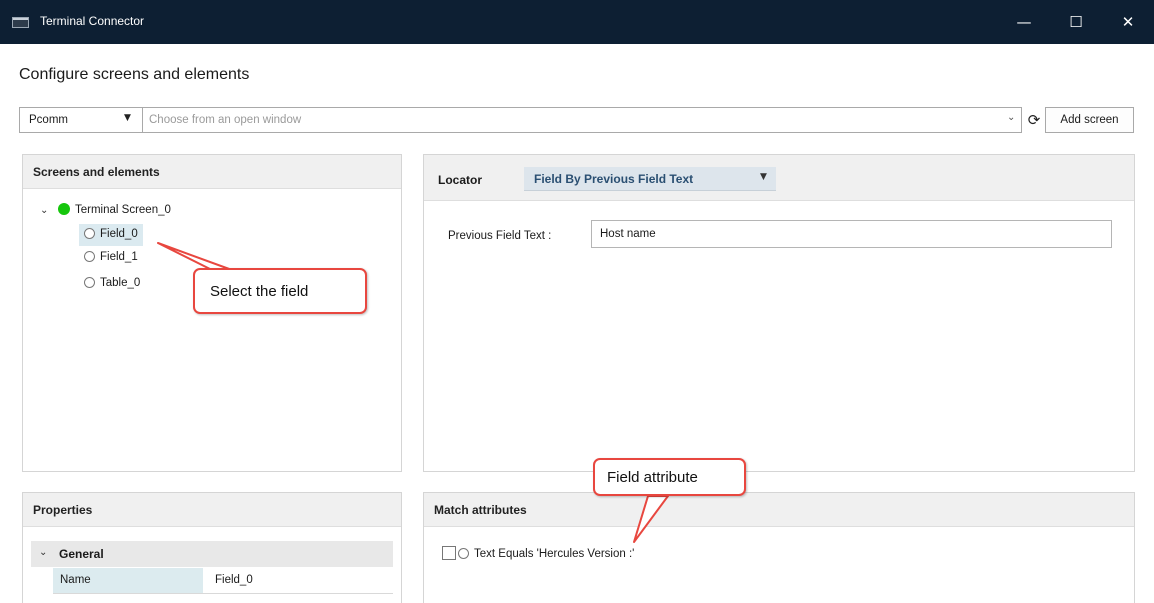 The width and height of the screenshot is (1154, 603). Describe the element at coordinates (81, 554) in the screenshot. I see `general-section-label: General` at that location.